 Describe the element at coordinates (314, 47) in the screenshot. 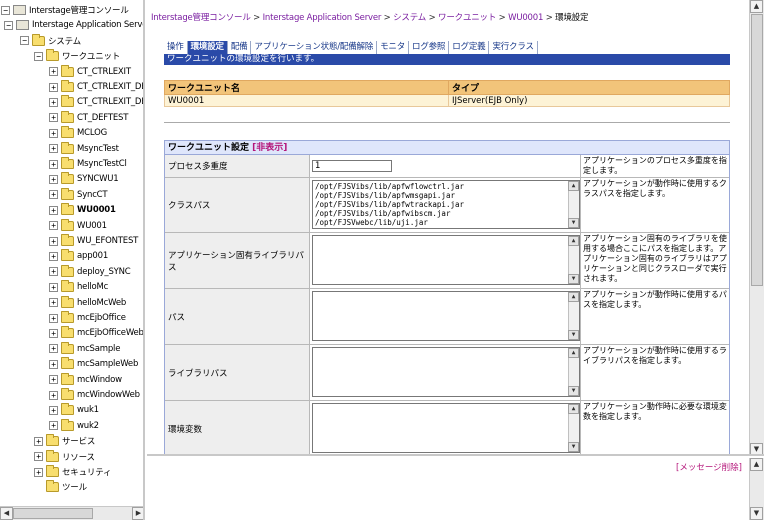

I see `tab-3: アプリケーション状態/配備解除` at that location.